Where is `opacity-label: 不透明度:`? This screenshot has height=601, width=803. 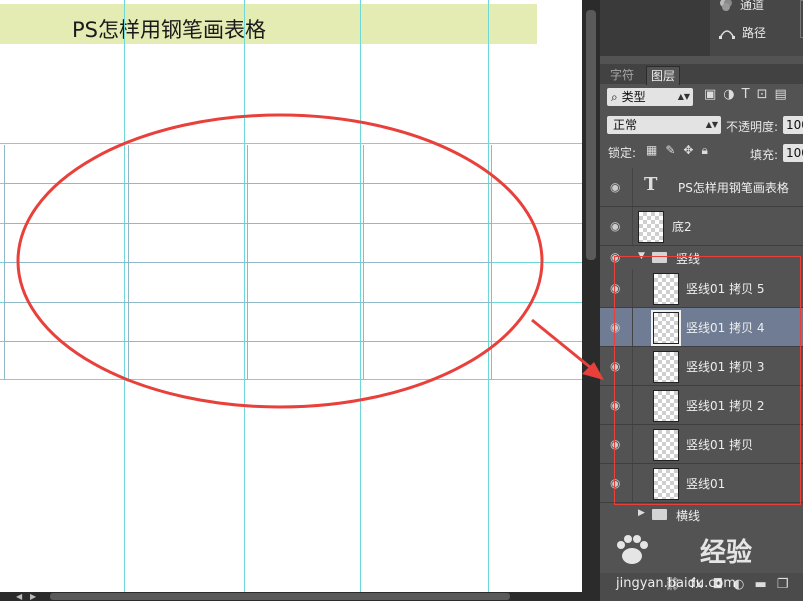 opacity-label: 不透明度: is located at coordinates (752, 127).